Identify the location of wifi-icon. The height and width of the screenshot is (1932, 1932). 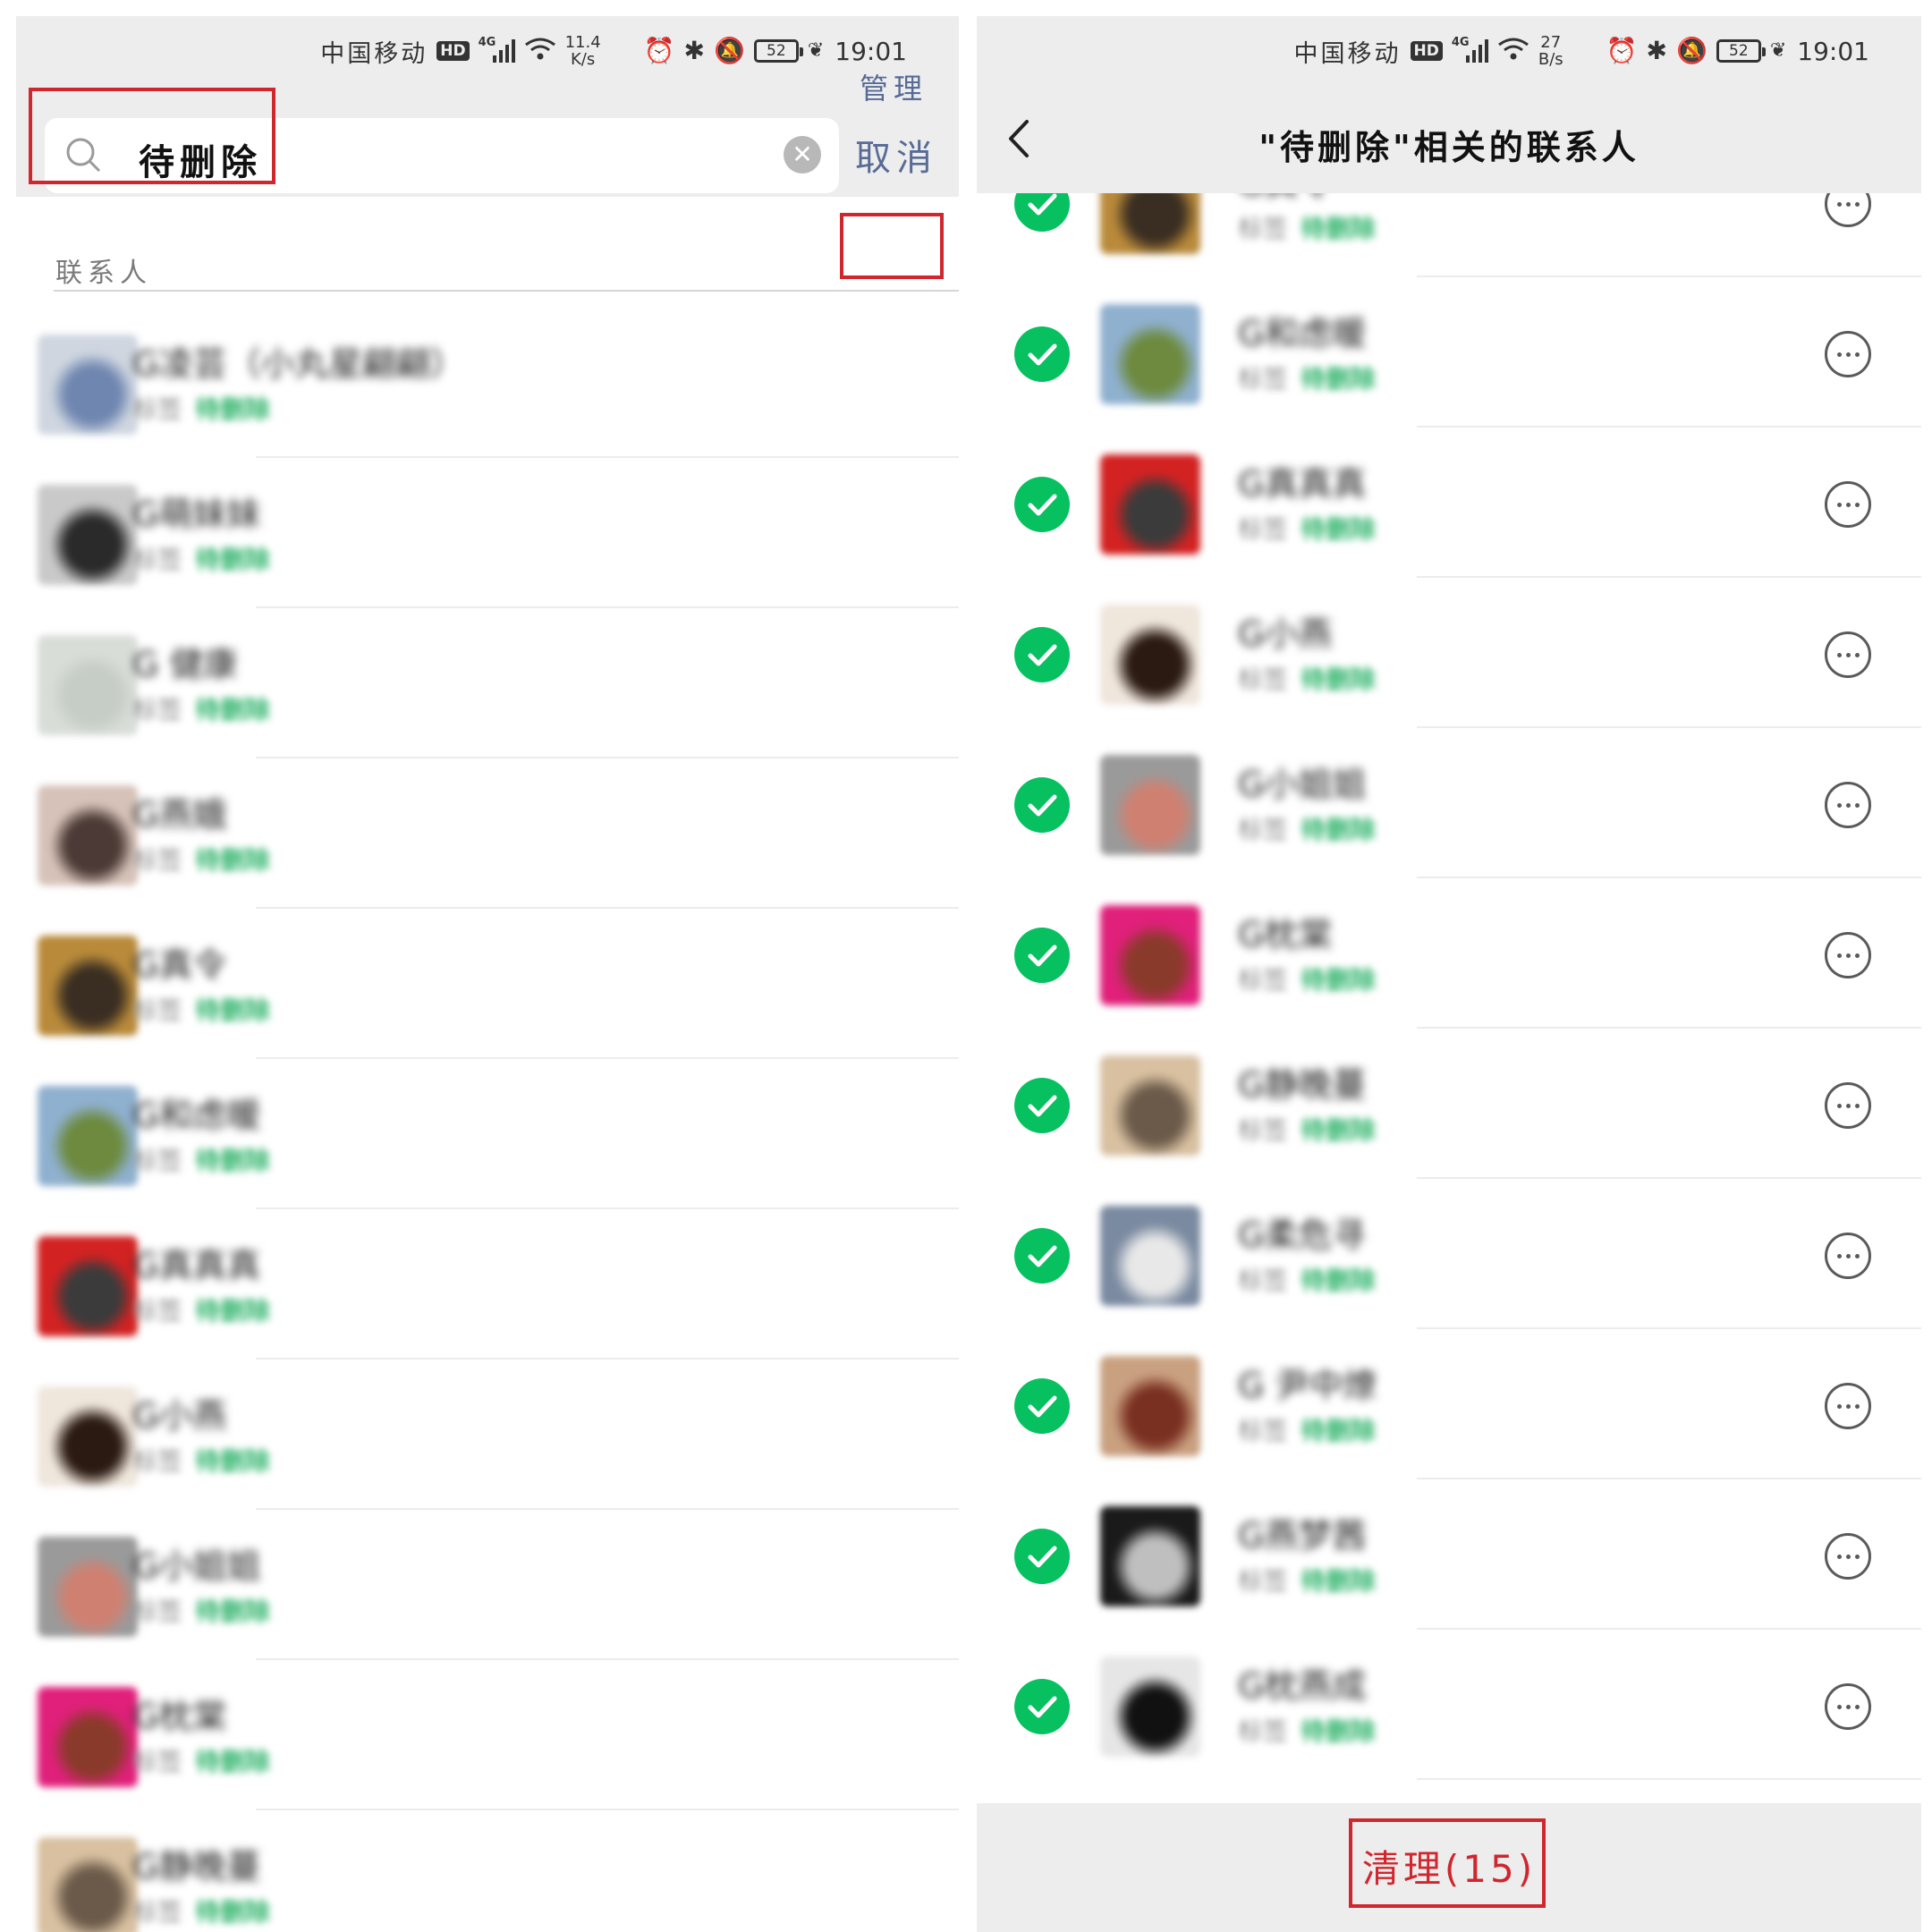
(540, 51).